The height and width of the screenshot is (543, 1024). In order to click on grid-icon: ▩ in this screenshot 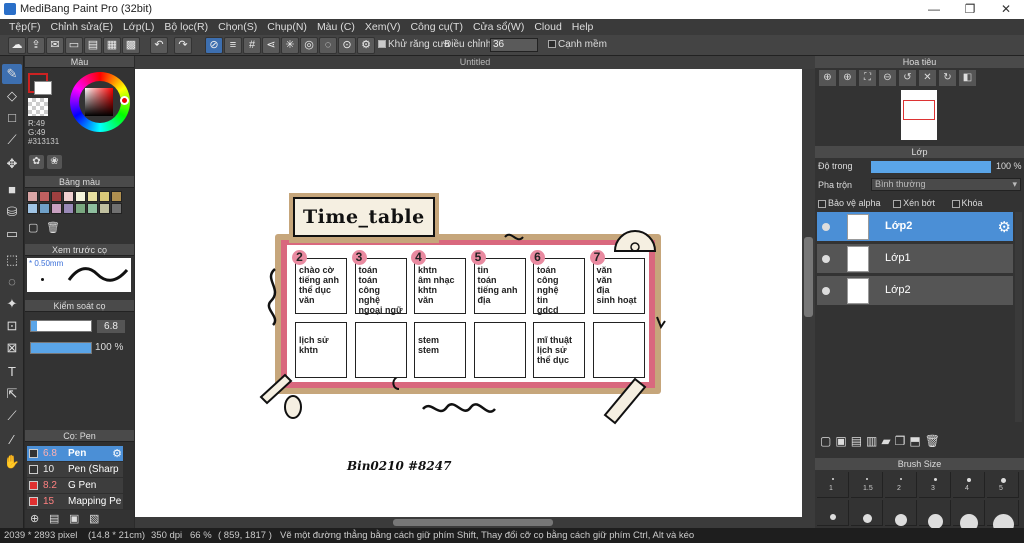, I will do `click(131, 45)`.